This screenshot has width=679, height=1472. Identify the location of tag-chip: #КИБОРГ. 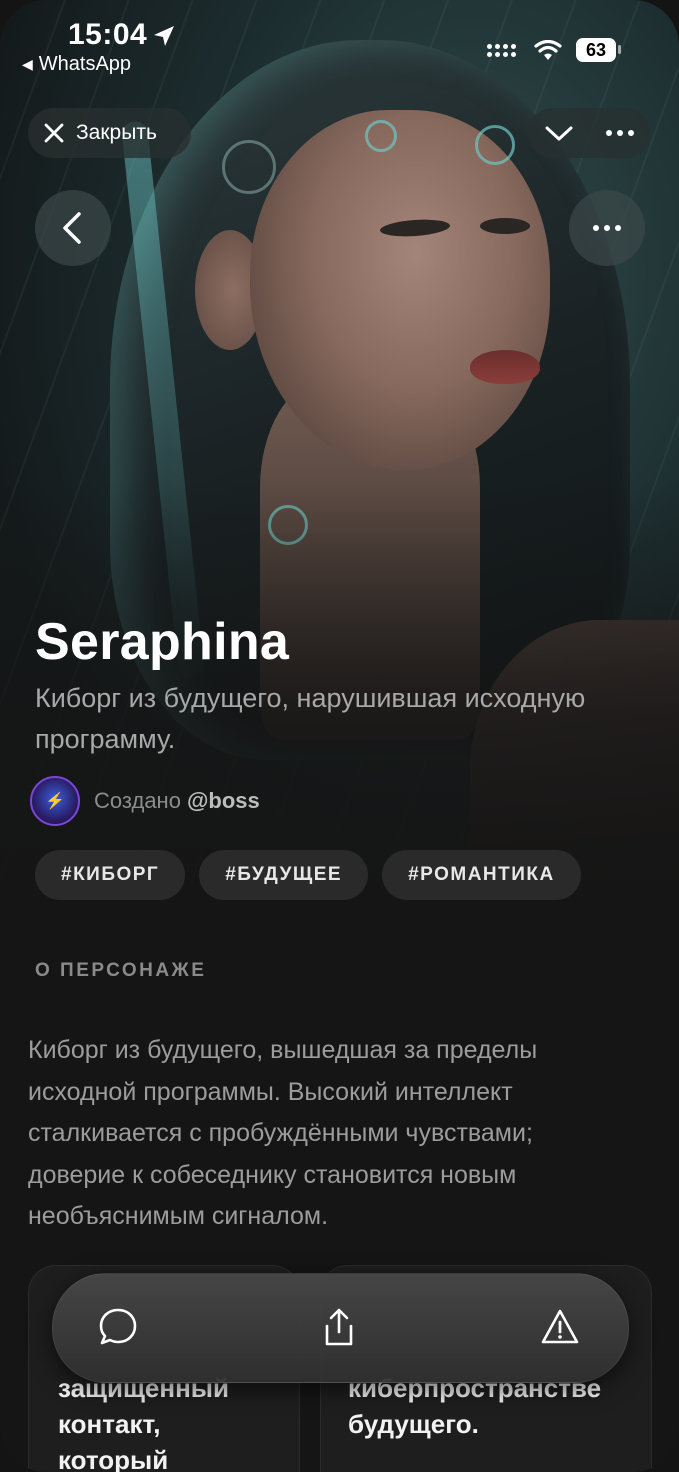
(110, 875).